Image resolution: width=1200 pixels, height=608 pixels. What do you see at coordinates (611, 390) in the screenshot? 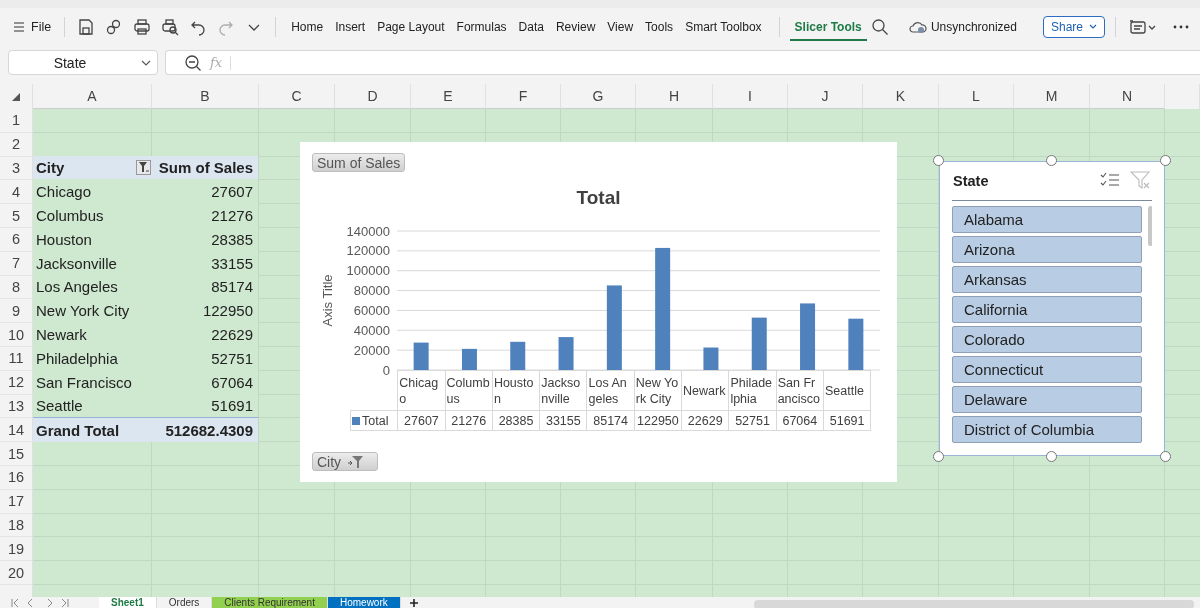
I see `axis-category-label: Los Angeles` at bounding box center [611, 390].